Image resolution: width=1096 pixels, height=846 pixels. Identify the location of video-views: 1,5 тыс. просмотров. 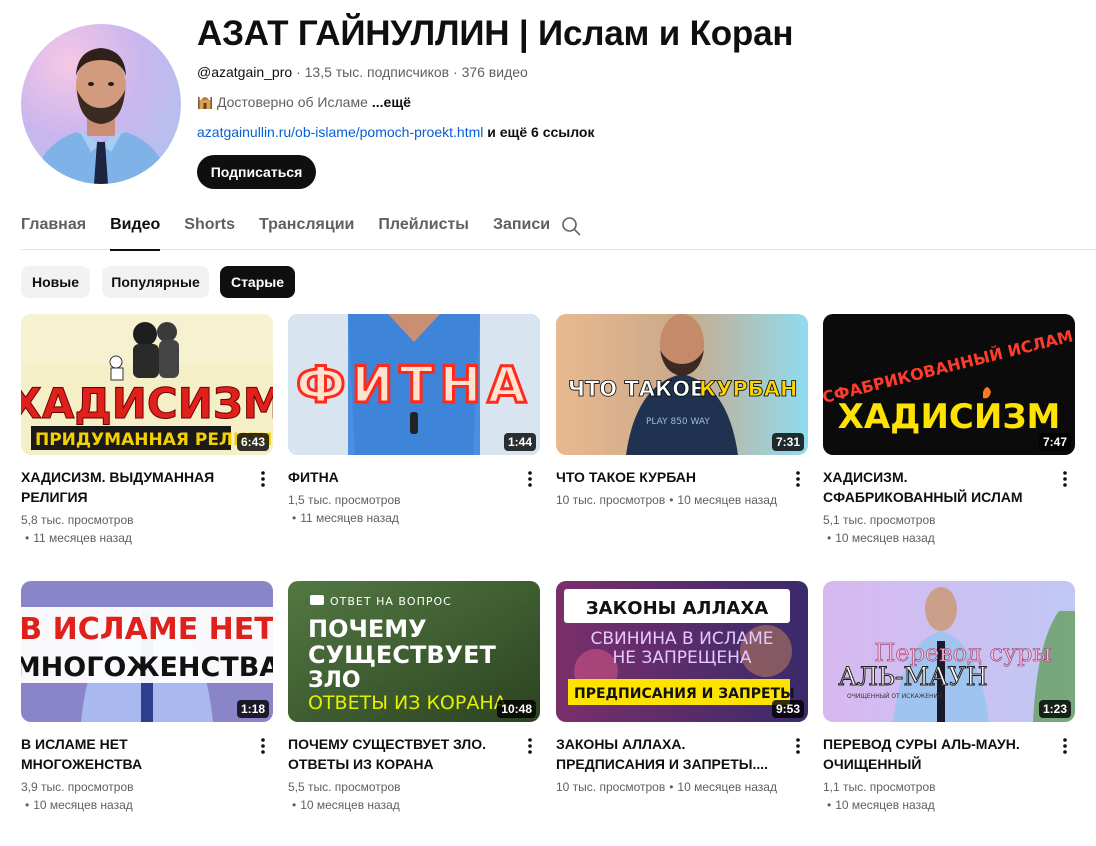
(344, 500).